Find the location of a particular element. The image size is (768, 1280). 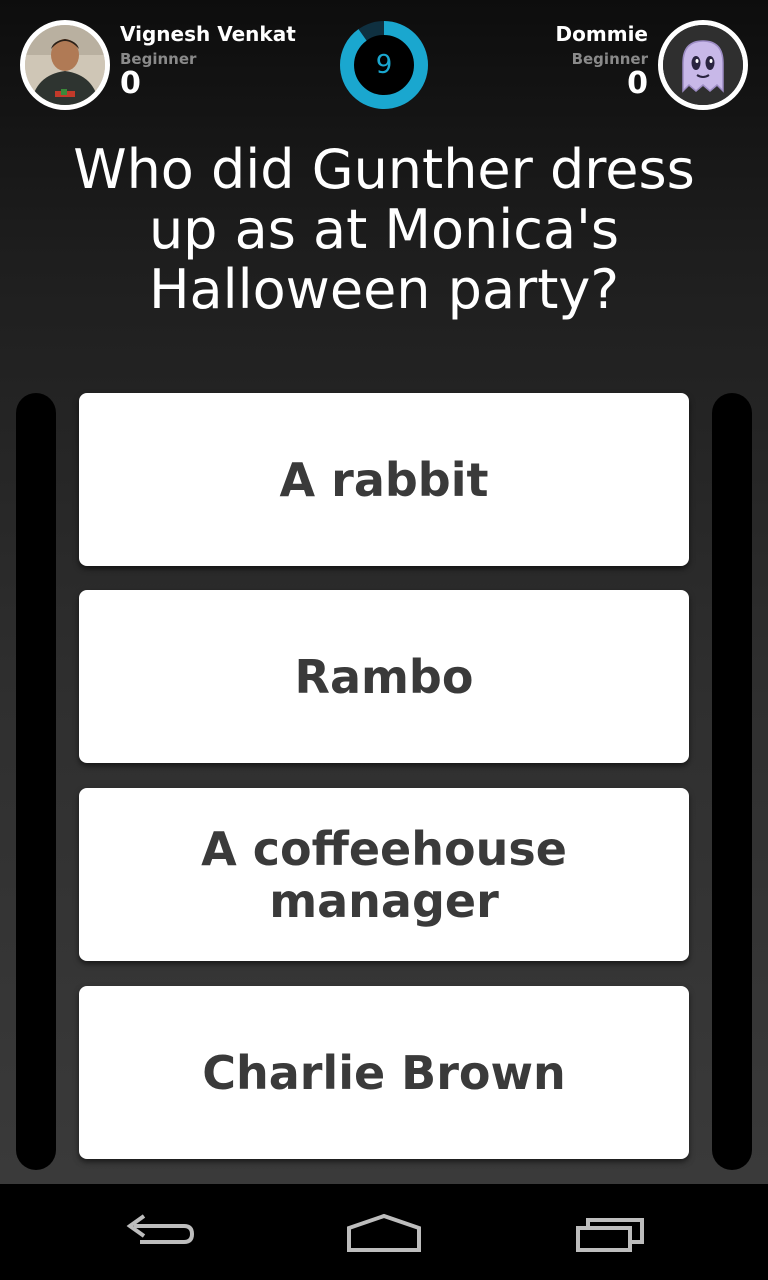

player1-avatar is located at coordinates (65, 65).